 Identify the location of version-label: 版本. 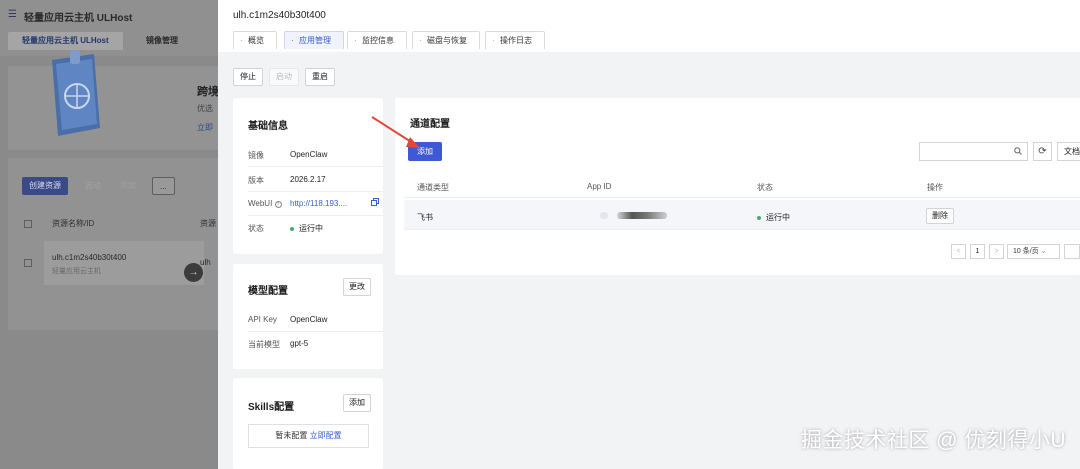
(256, 180).